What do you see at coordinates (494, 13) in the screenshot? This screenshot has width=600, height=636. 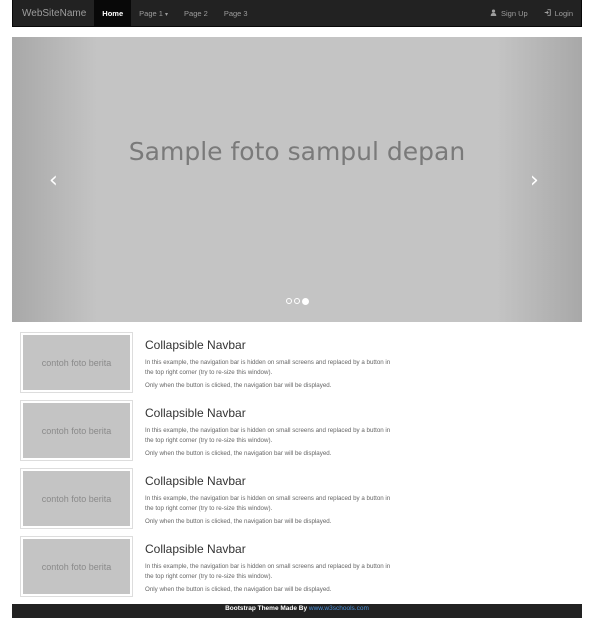 I see `user-icon` at bounding box center [494, 13].